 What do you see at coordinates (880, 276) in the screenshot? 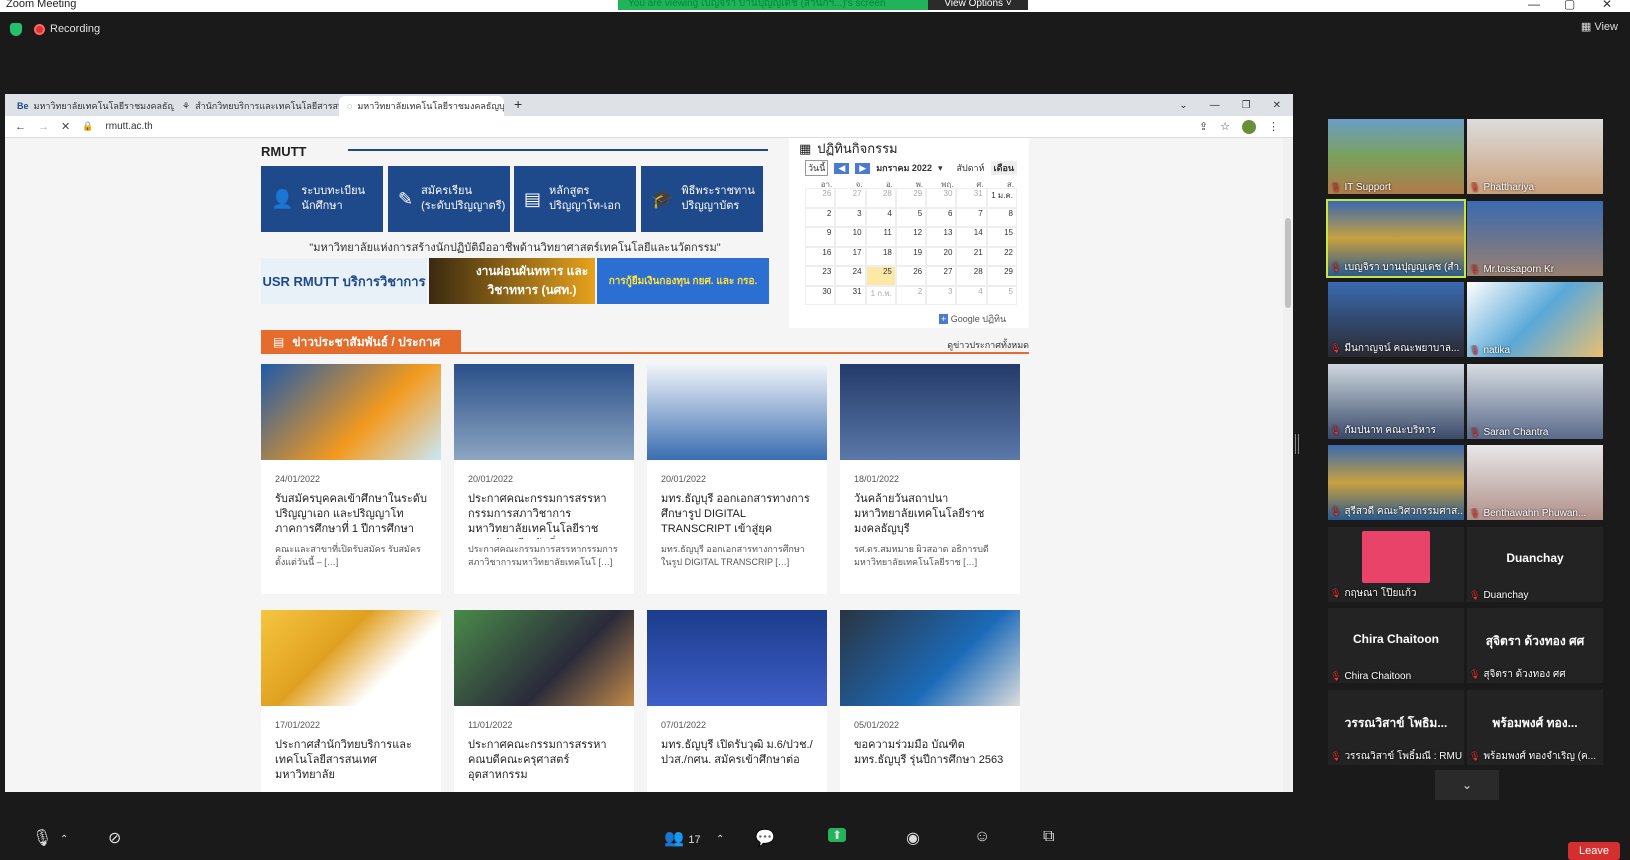
I see `calendar-day-cell: 25` at bounding box center [880, 276].